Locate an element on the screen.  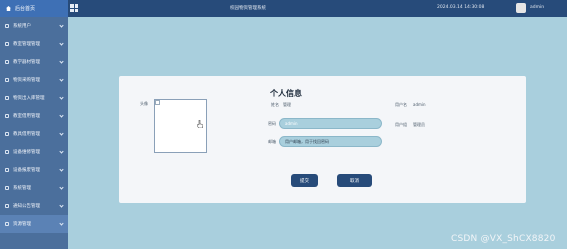
password-field: admin is located at coordinates (330, 123).